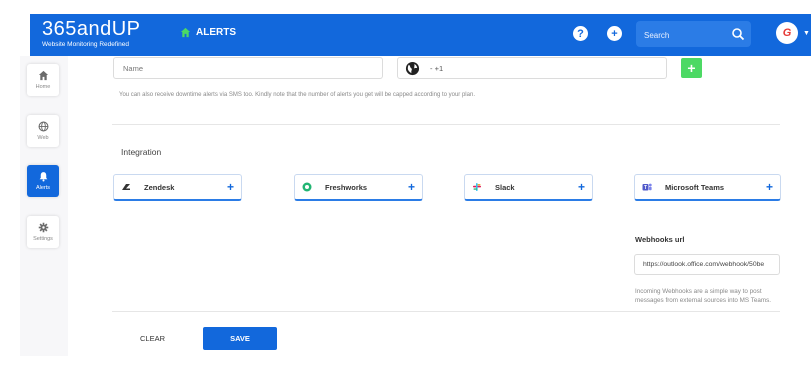 Image resolution: width=811 pixels, height=371 pixels. Describe the element at coordinates (43, 177) in the screenshot. I see `bell-icon` at that location.